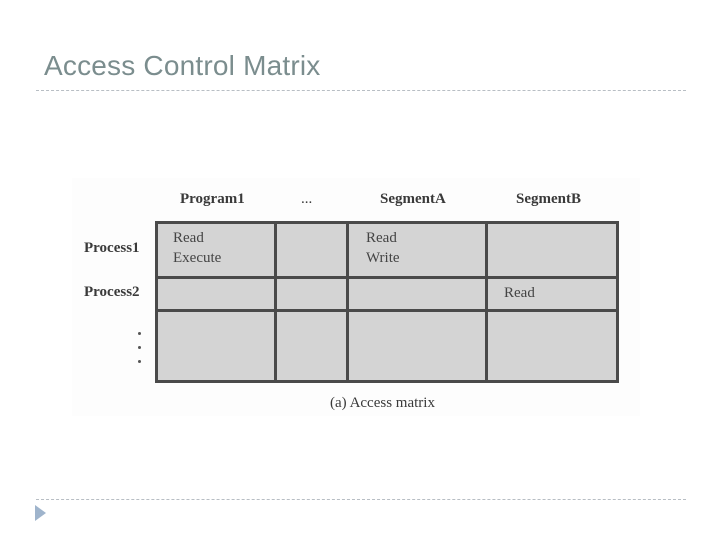 This screenshot has width=720, height=540. I want to click on cell-process1-program1: Read Execute, so click(197, 248).